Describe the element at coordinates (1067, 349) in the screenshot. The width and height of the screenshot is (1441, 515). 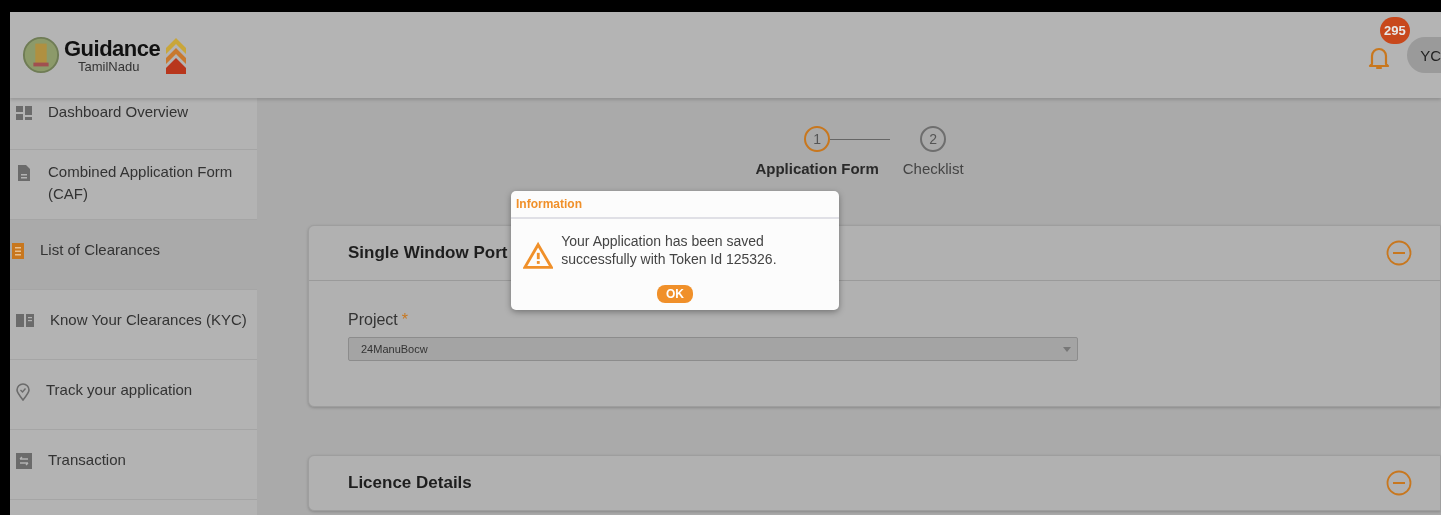
I see `dropdown-caret-icon` at that location.